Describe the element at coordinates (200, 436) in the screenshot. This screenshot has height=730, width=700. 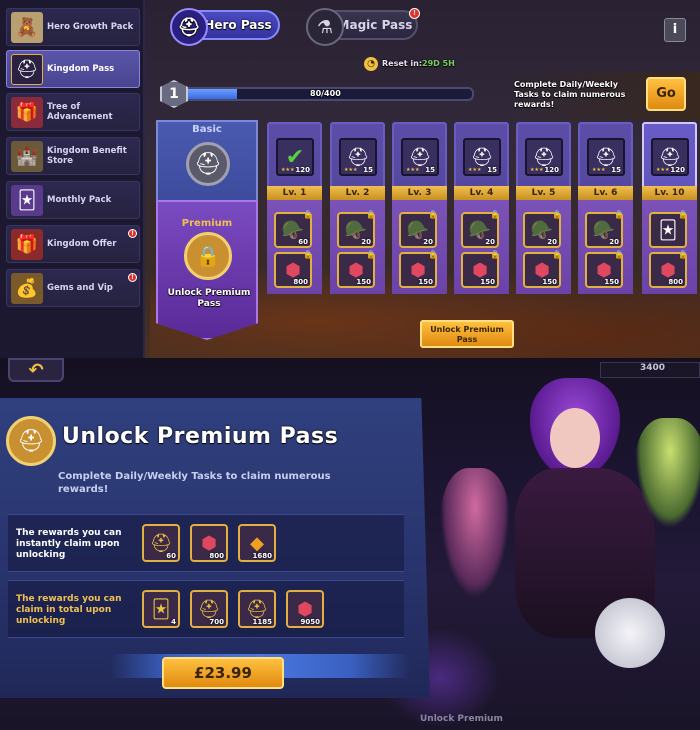
I see `dialog-title: Unlock Premium Pass` at that location.